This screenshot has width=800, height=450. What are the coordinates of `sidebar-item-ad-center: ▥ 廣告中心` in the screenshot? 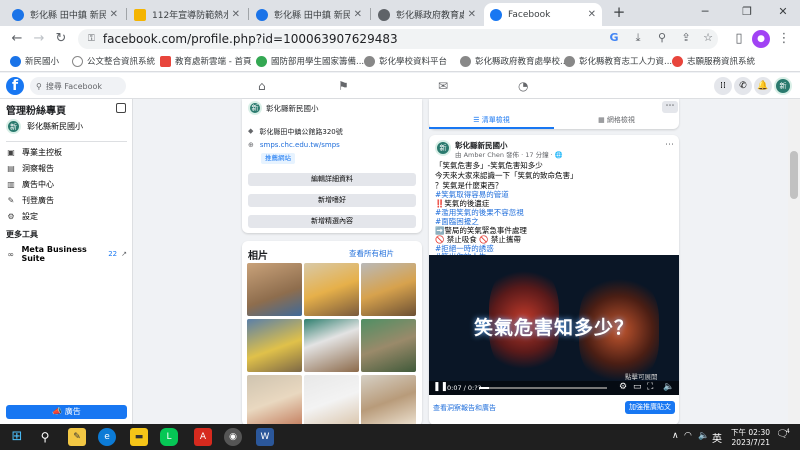 It's located at (30, 184).